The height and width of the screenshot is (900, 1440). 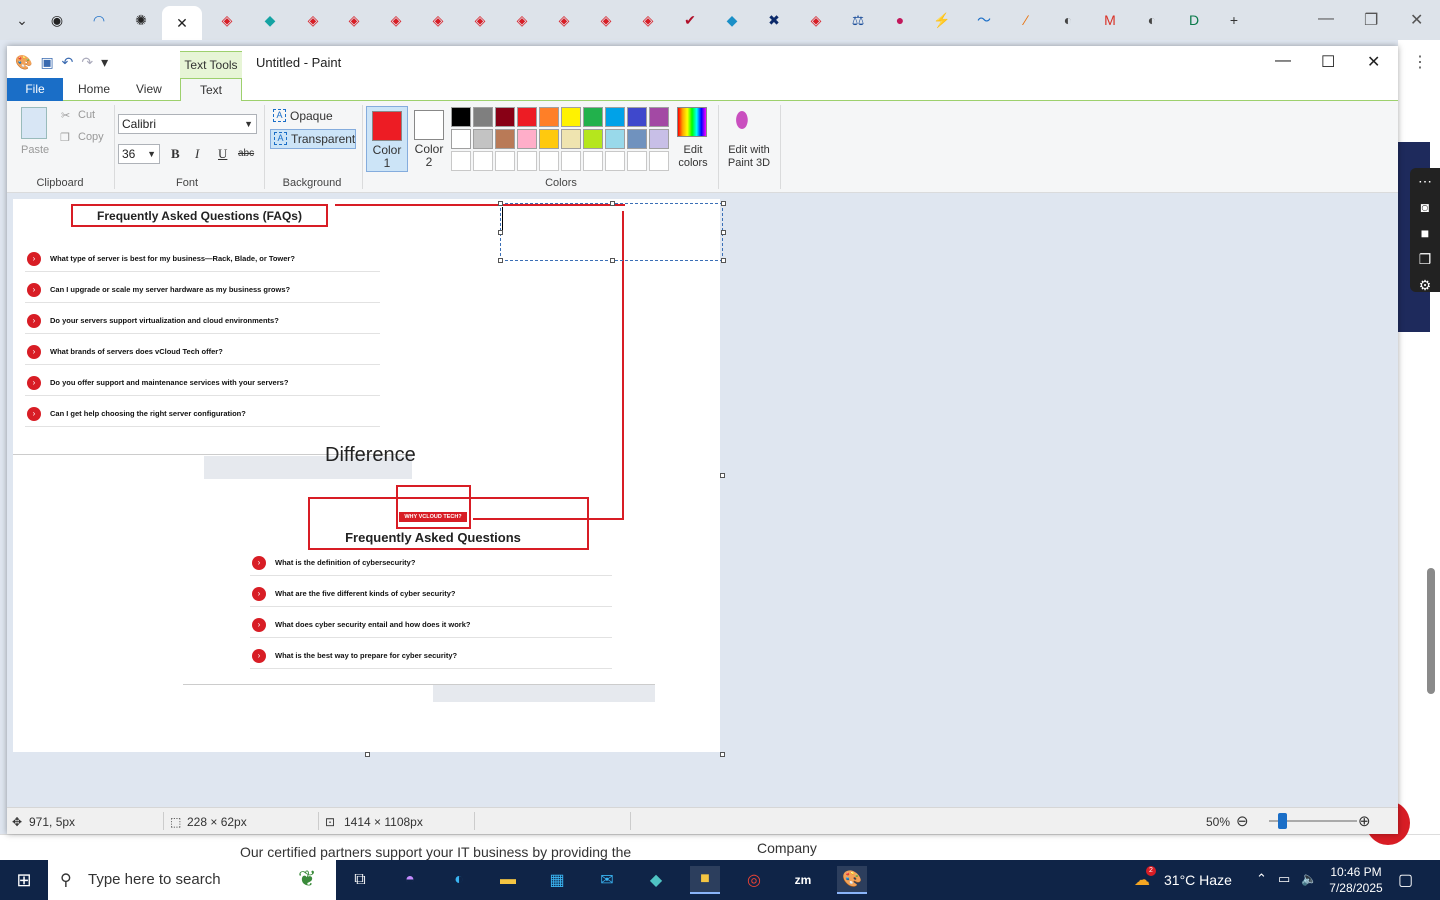 What do you see at coordinates (197, 154) in the screenshot?
I see `italic-button: I` at bounding box center [197, 154].